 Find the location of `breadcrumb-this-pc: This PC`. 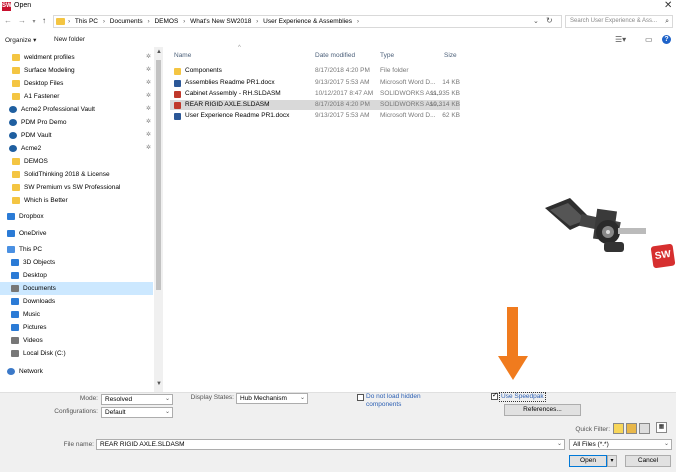

breadcrumb-this-pc: This PC is located at coordinates (86, 21).